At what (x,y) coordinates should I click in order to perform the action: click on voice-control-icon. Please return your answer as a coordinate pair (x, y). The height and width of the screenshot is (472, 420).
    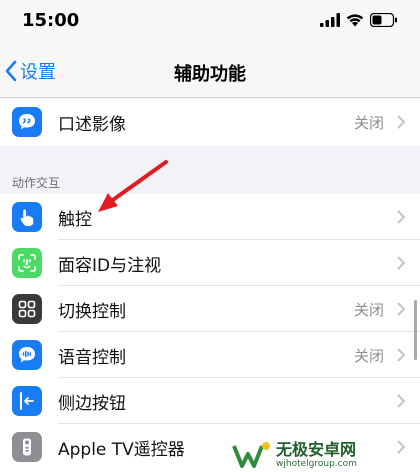
    Looking at the image, I should click on (27, 355).